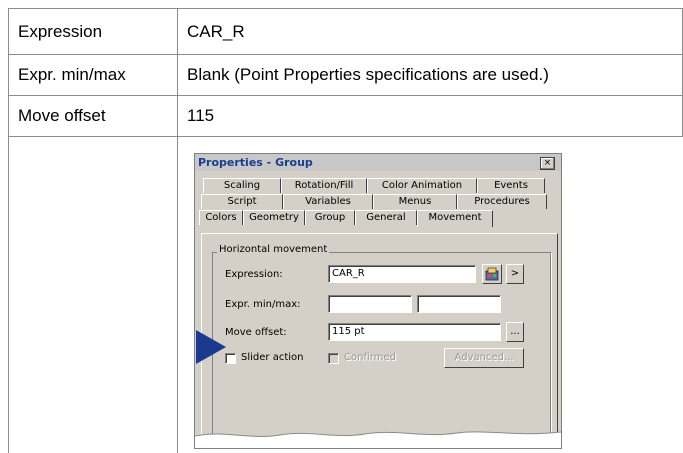 The width and height of the screenshot is (683, 453). What do you see at coordinates (256, 332) in the screenshot?
I see `move-offset-label: Move offset:` at bounding box center [256, 332].